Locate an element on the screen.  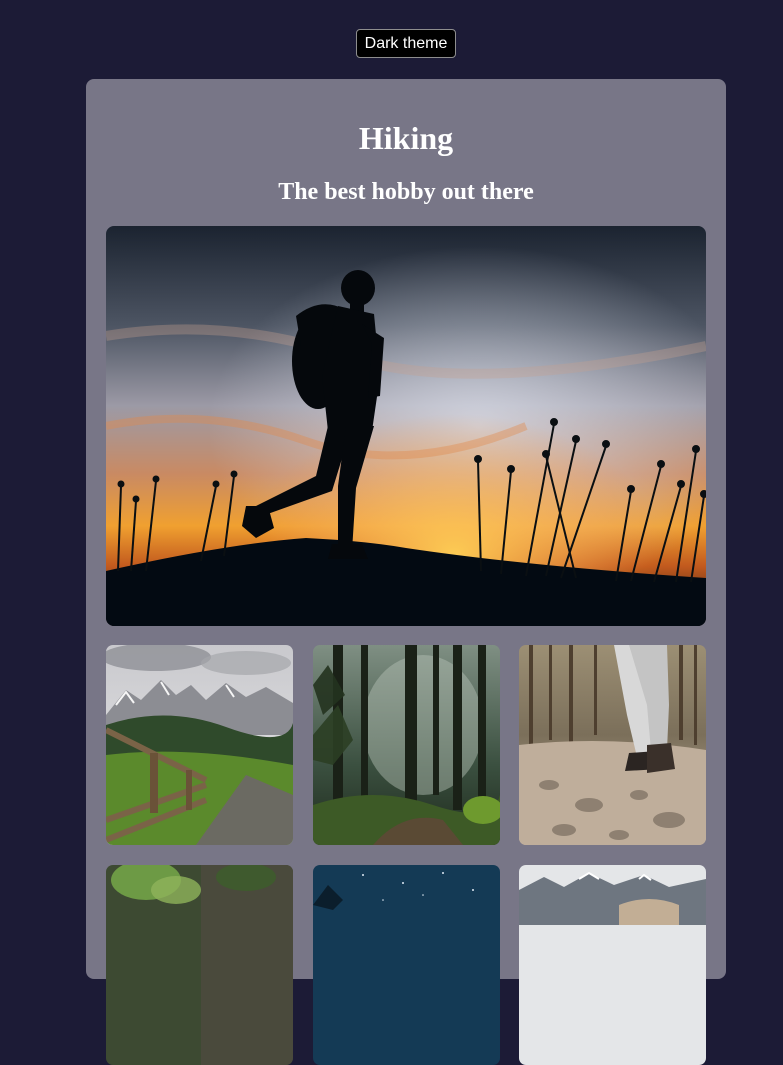
dark-theme-button: Dark theme is located at coordinates (406, 43).